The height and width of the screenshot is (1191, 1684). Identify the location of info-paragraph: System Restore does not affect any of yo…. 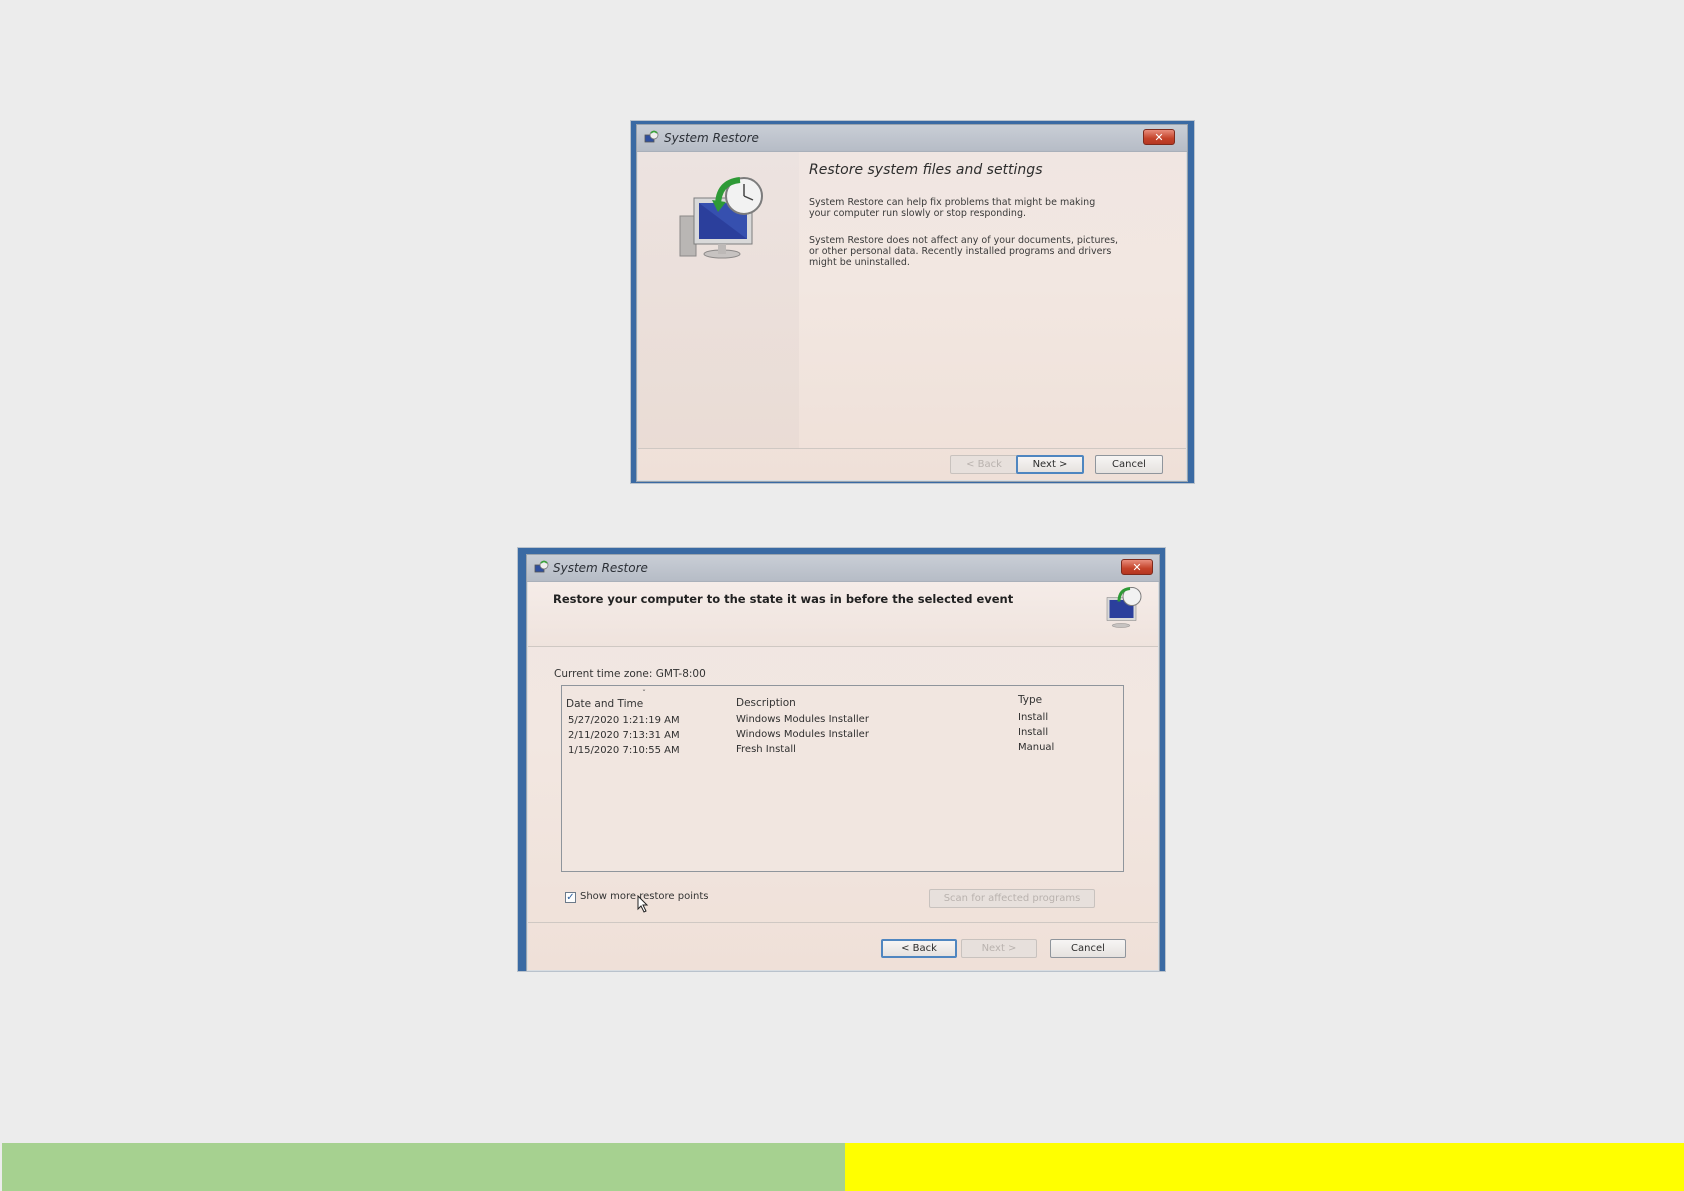
(964, 251).